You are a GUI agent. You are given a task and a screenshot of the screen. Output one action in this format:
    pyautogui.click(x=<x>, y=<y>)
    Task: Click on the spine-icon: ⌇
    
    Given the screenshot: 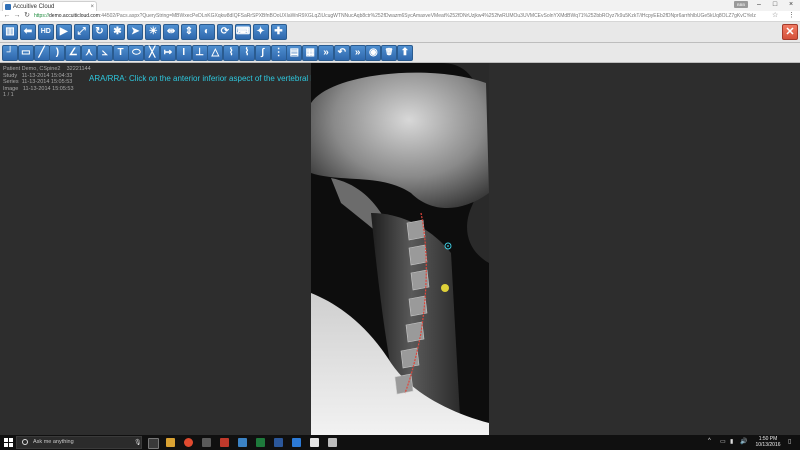 What is the action you would take?
    pyautogui.click(x=247, y=53)
    